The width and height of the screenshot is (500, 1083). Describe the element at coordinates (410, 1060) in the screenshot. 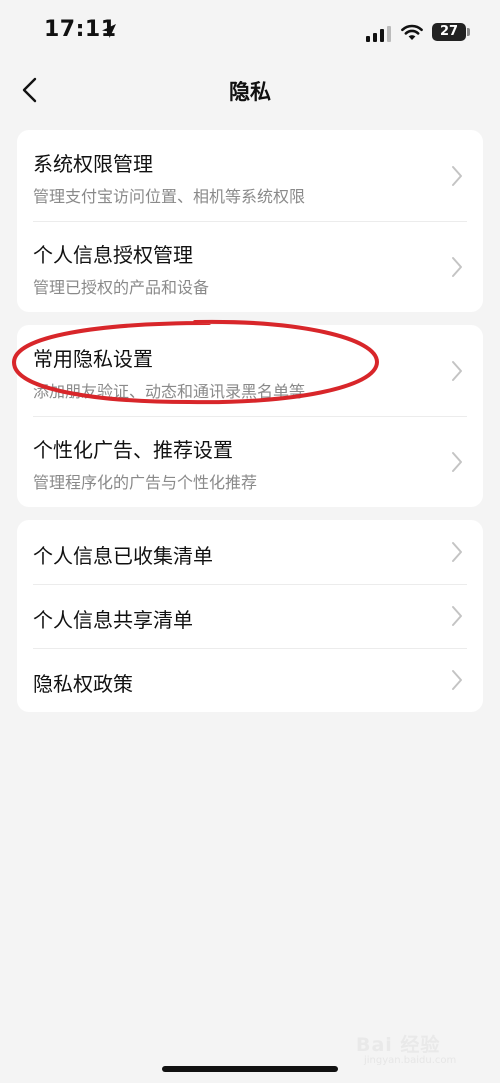

I see `watermark-url: jingyan.baidu.com` at that location.